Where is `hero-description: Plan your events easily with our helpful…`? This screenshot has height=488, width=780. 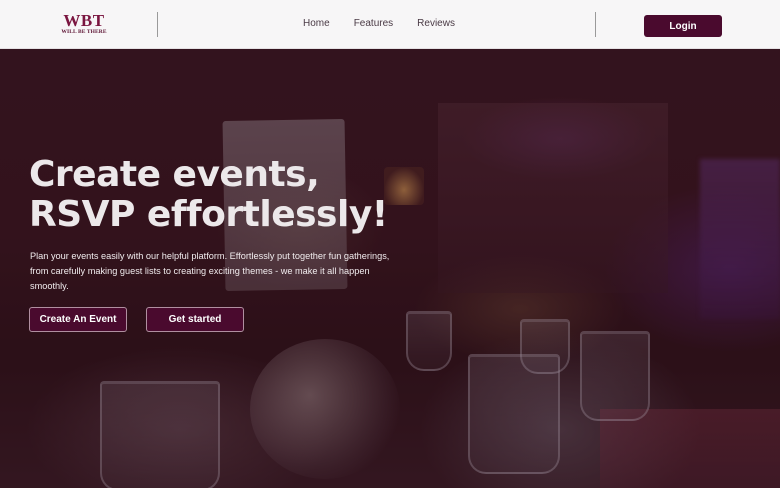 hero-description: Plan your events easily with our helpful… is located at coordinates (210, 271).